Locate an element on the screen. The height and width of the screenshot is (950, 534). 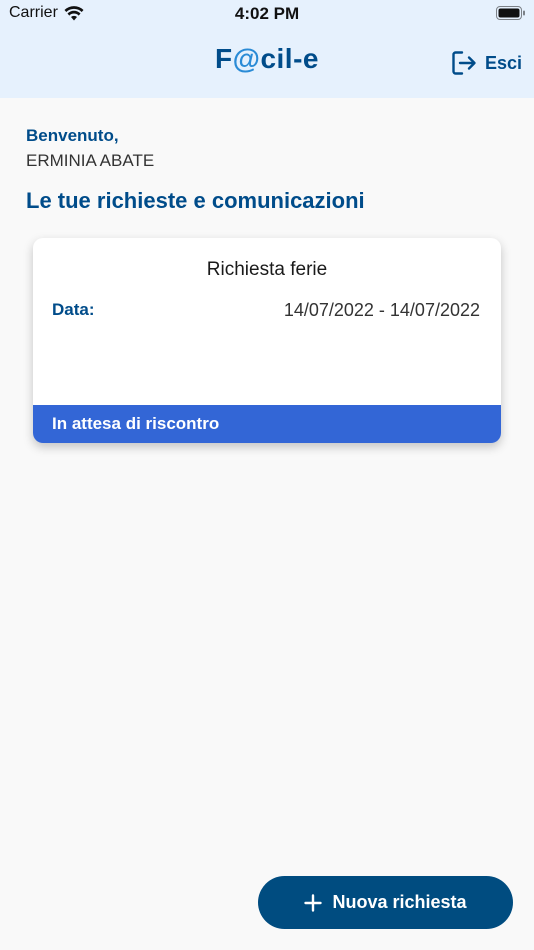
battery-icon is located at coordinates (510, 13).